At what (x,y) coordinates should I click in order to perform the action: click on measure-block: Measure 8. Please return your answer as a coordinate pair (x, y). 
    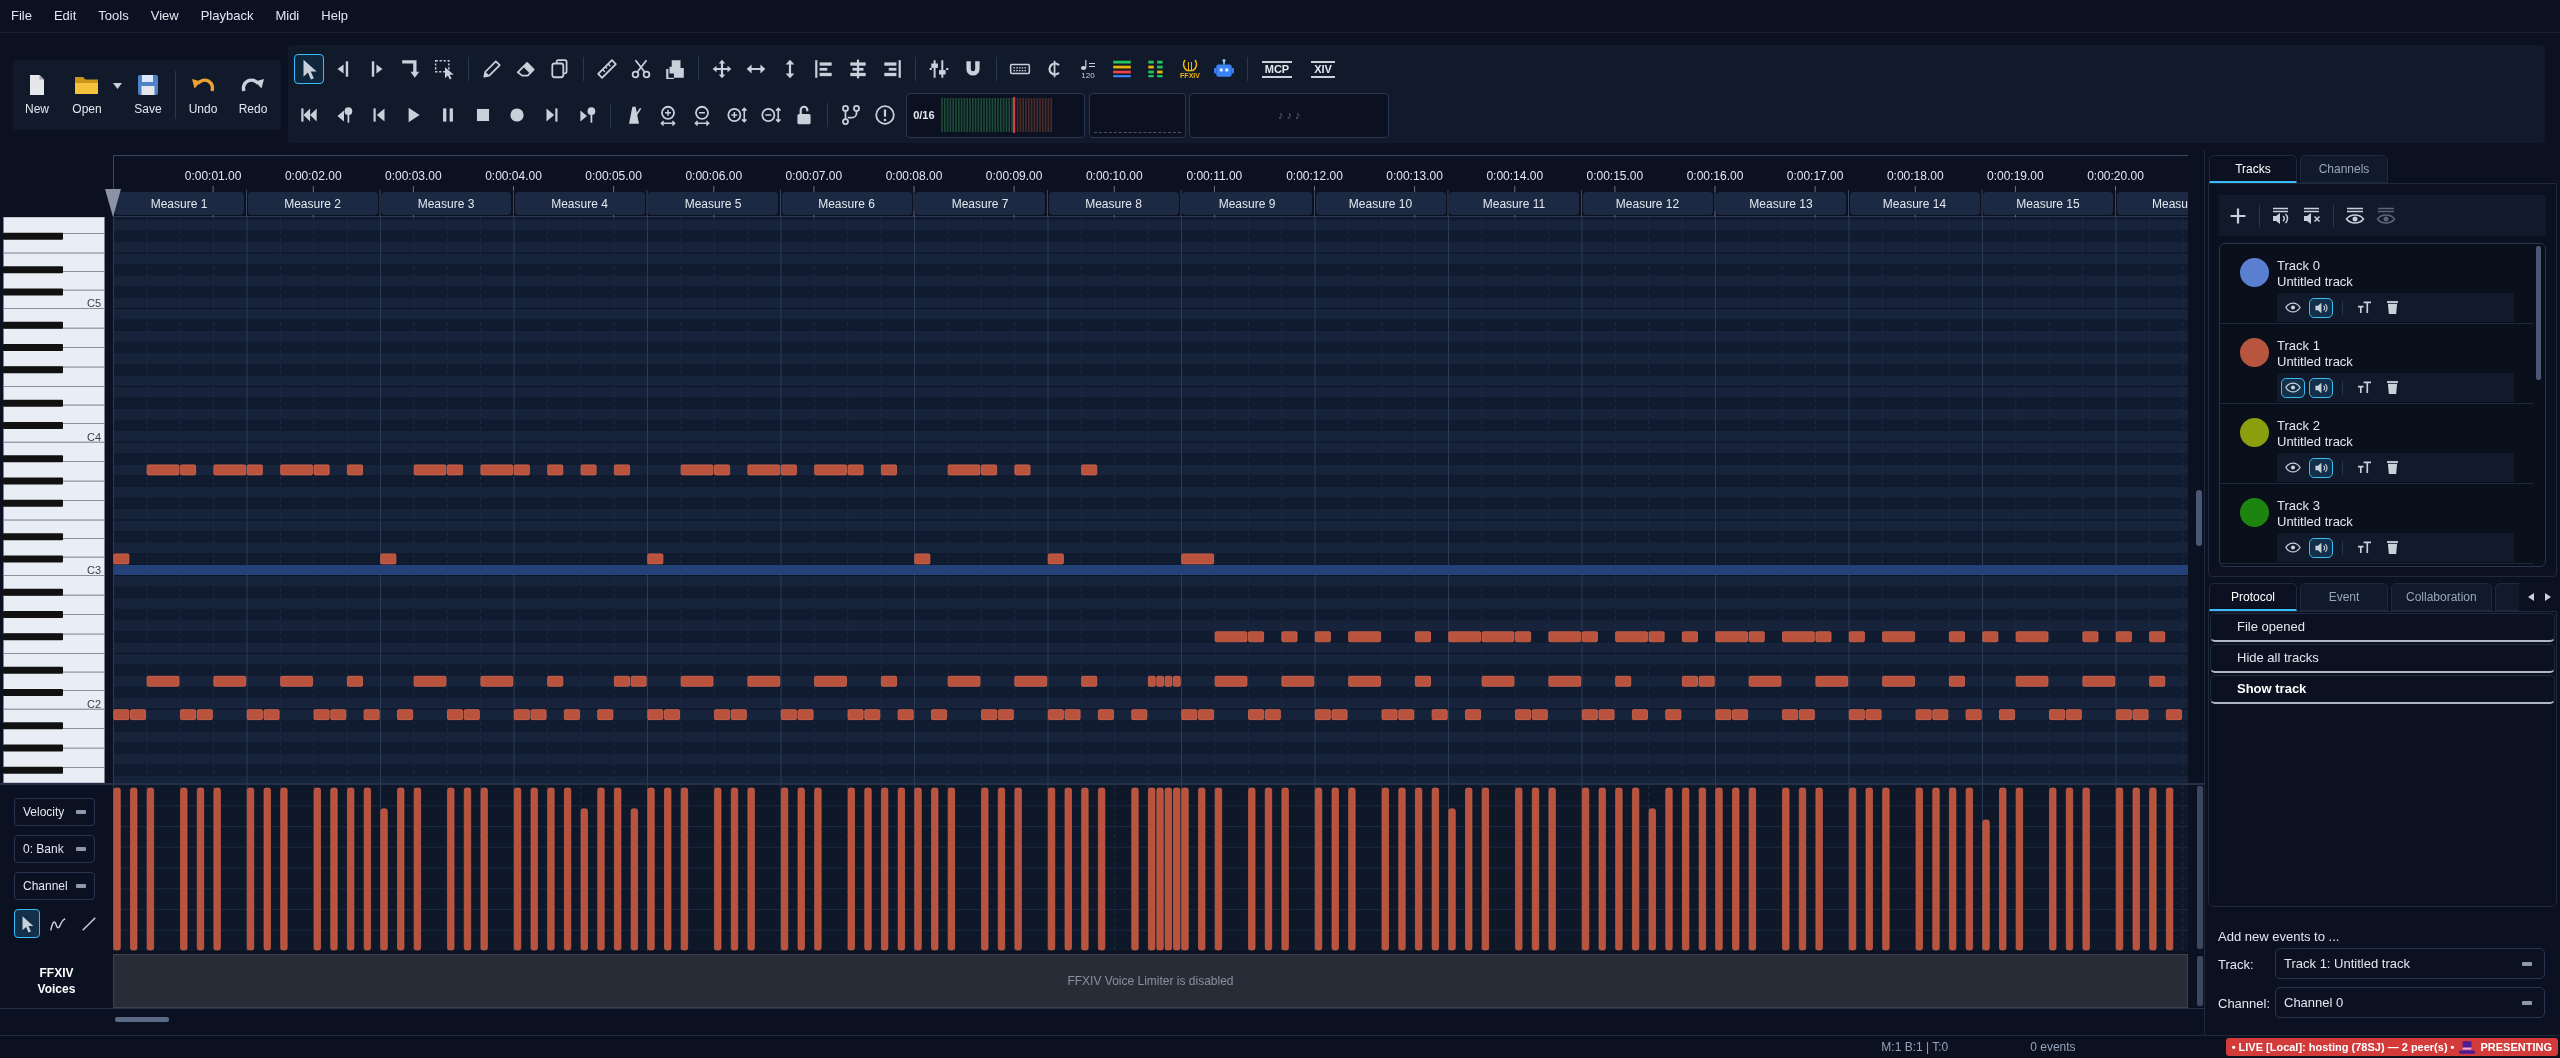
    Looking at the image, I should click on (1113, 203).